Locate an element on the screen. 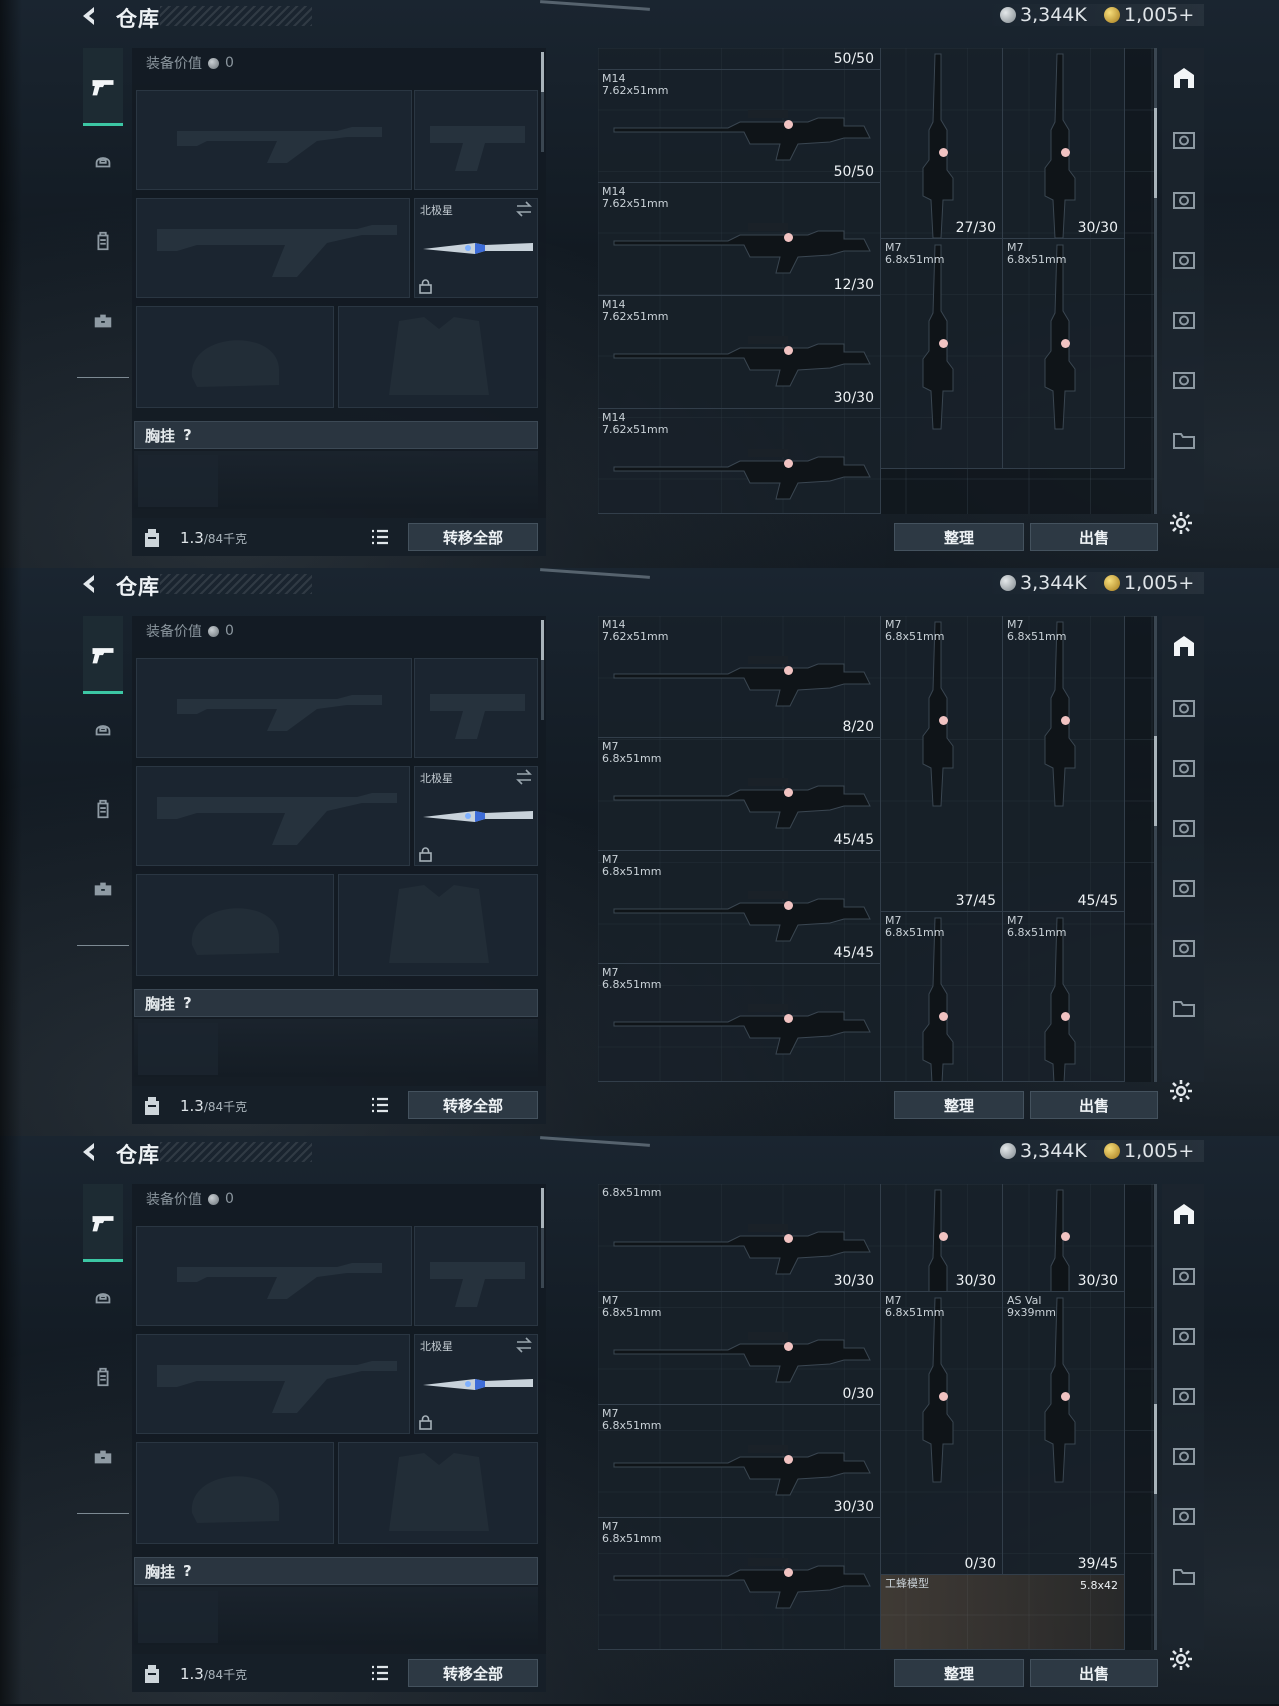 This screenshot has width=1279, height=1706. stash-item: M14 7.62x51mm 8/20 is located at coordinates (739, 677).